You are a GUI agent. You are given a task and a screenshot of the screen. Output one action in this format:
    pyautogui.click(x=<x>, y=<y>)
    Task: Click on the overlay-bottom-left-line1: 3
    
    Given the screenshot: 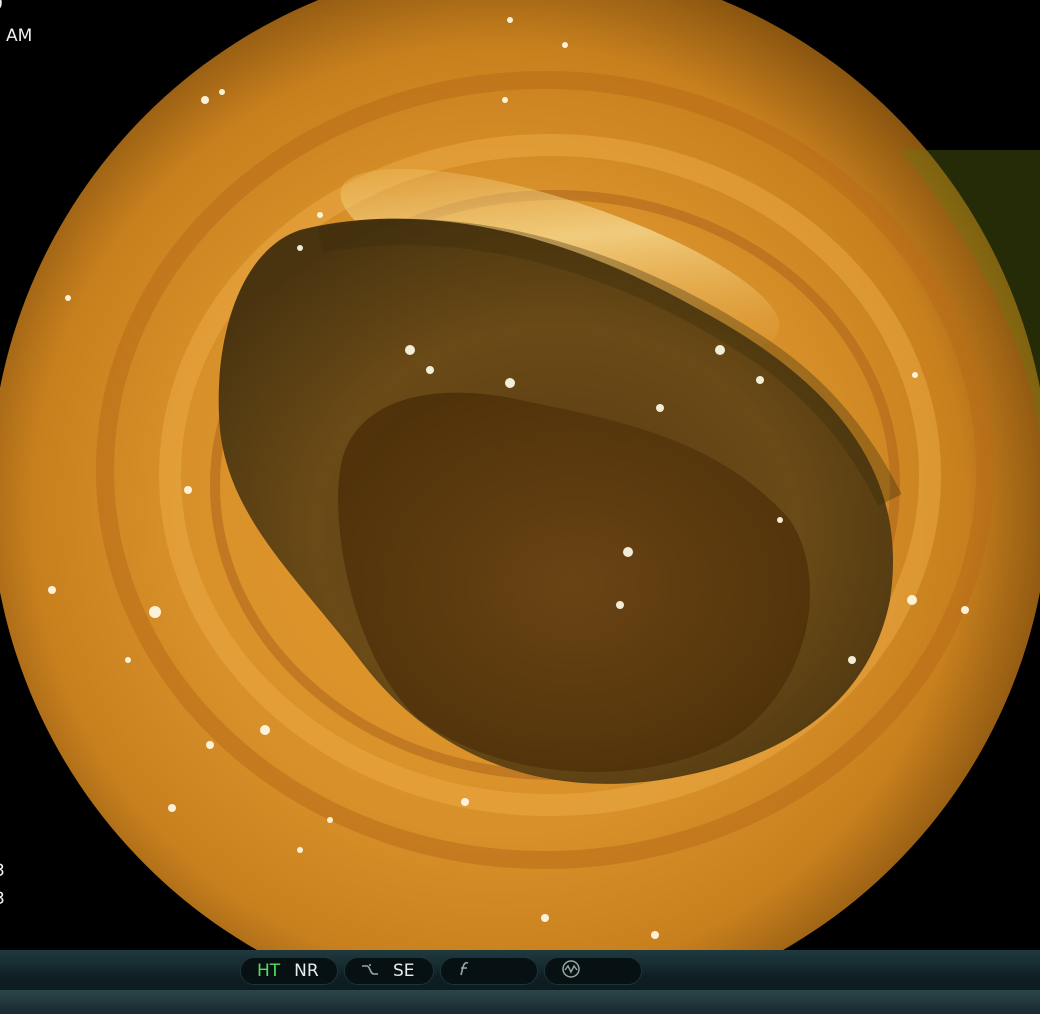 What is the action you would take?
    pyautogui.click(x=2, y=871)
    